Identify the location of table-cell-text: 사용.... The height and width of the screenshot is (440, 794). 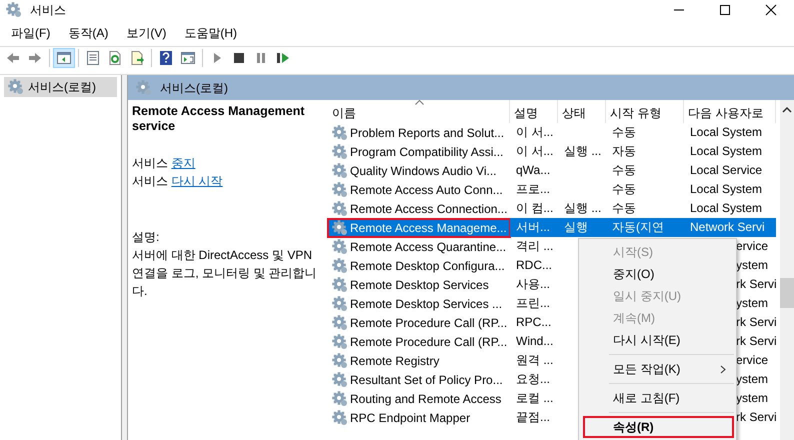
(533, 284).